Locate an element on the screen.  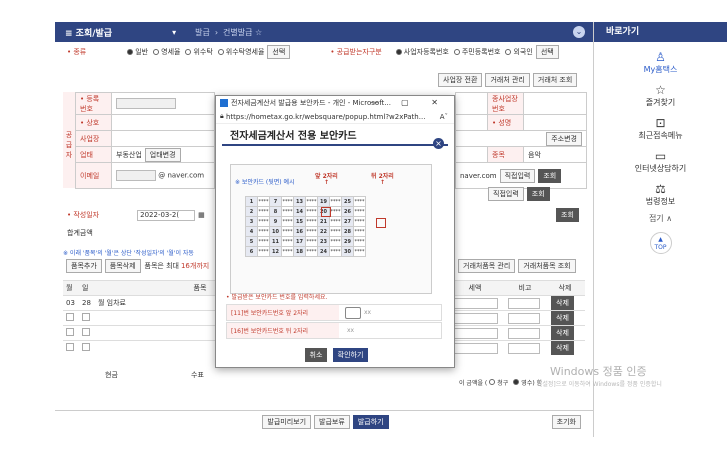
card-input-label-2: [16]번 보안카드번호 뒤 2자리 is located at coordinates (283, 330).